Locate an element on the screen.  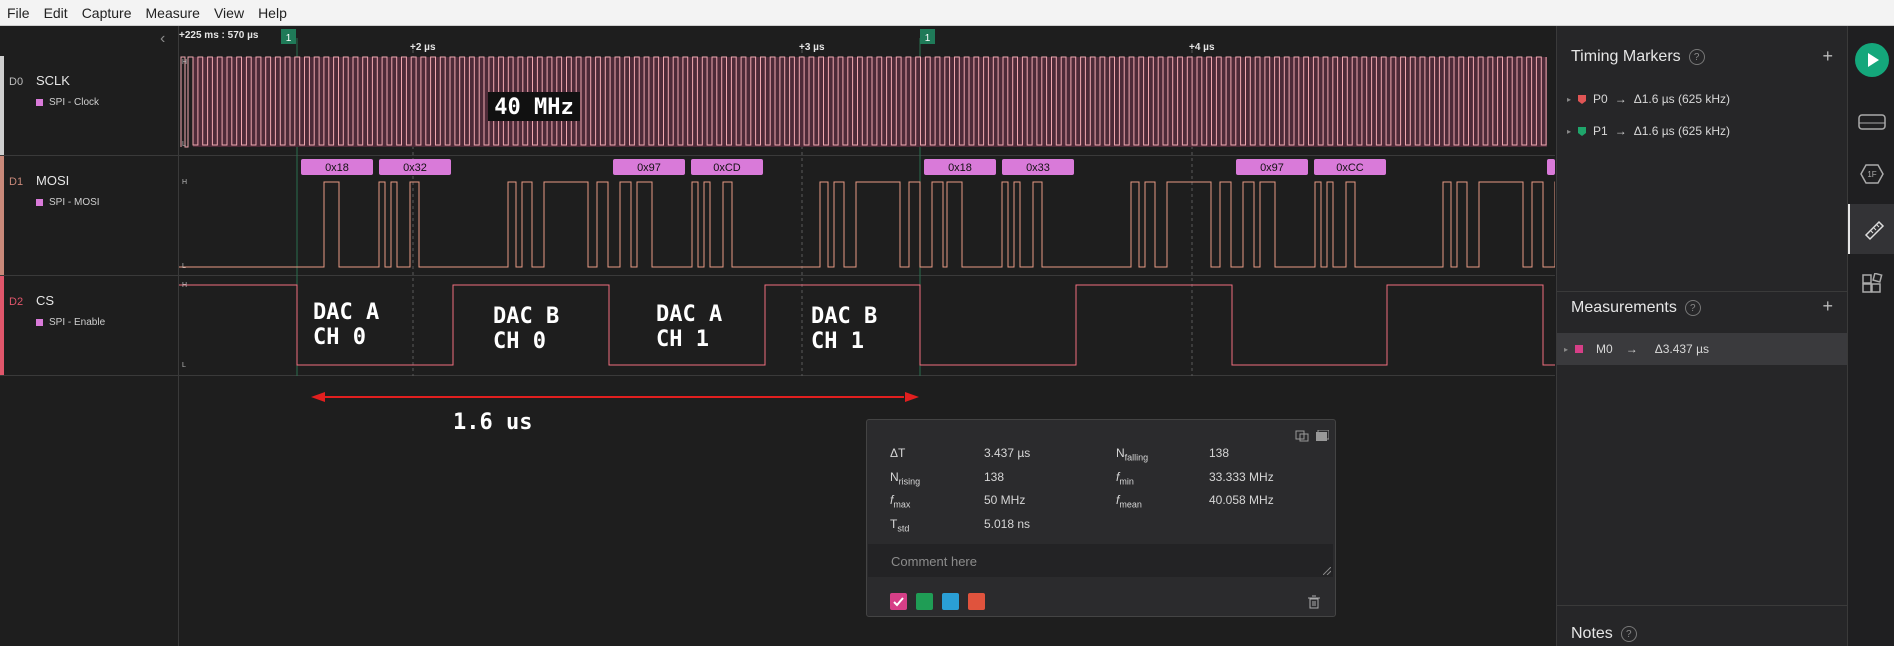
measure-value-n-falling: 138 is located at coordinates (1219, 453).